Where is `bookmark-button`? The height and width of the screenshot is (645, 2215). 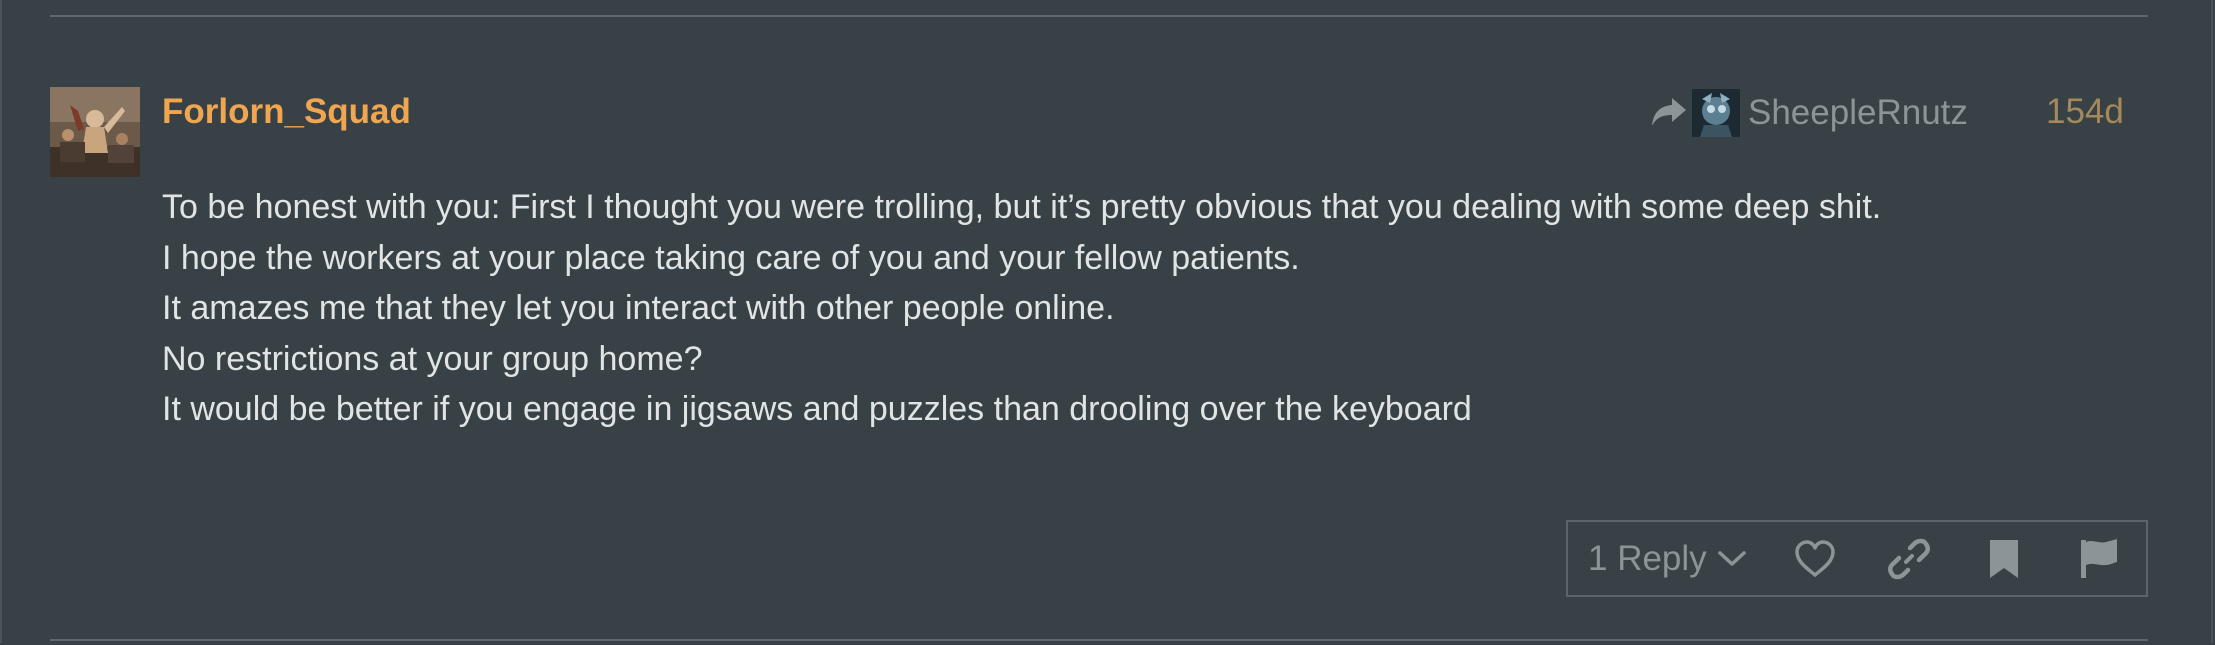 bookmark-button is located at coordinates (2004, 558).